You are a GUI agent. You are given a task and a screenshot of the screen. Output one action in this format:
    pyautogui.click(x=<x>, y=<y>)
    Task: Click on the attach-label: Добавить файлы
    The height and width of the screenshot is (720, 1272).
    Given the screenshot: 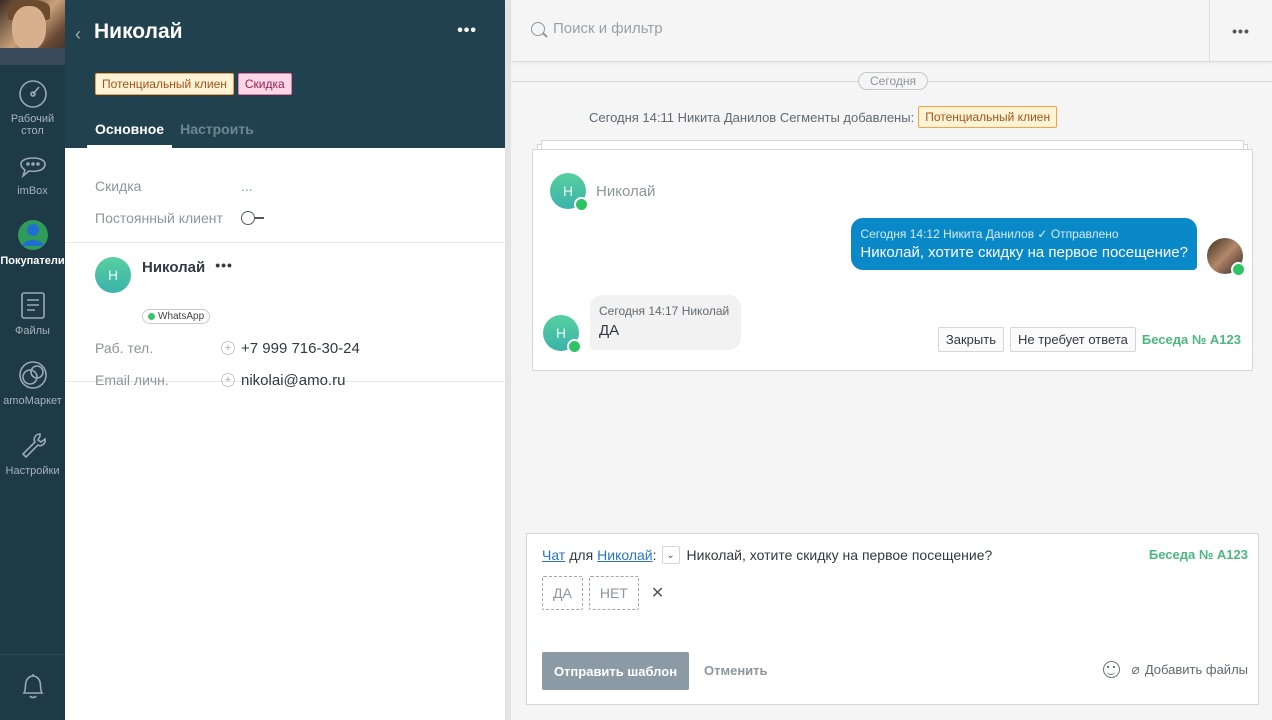 What is the action you would take?
    pyautogui.click(x=1196, y=669)
    